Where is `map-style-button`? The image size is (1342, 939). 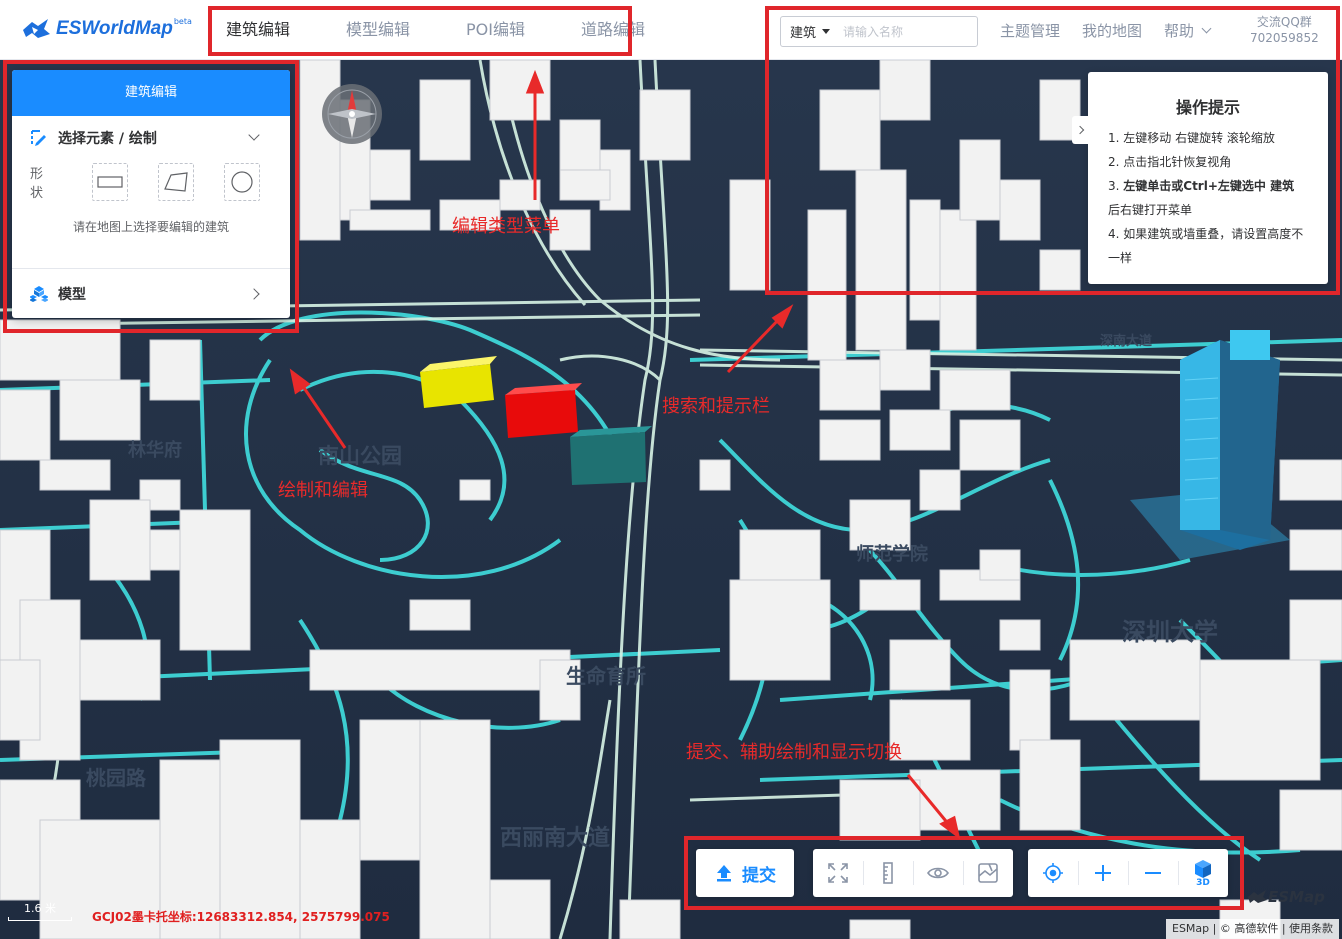 map-style-button is located at coordinates (988, 873).